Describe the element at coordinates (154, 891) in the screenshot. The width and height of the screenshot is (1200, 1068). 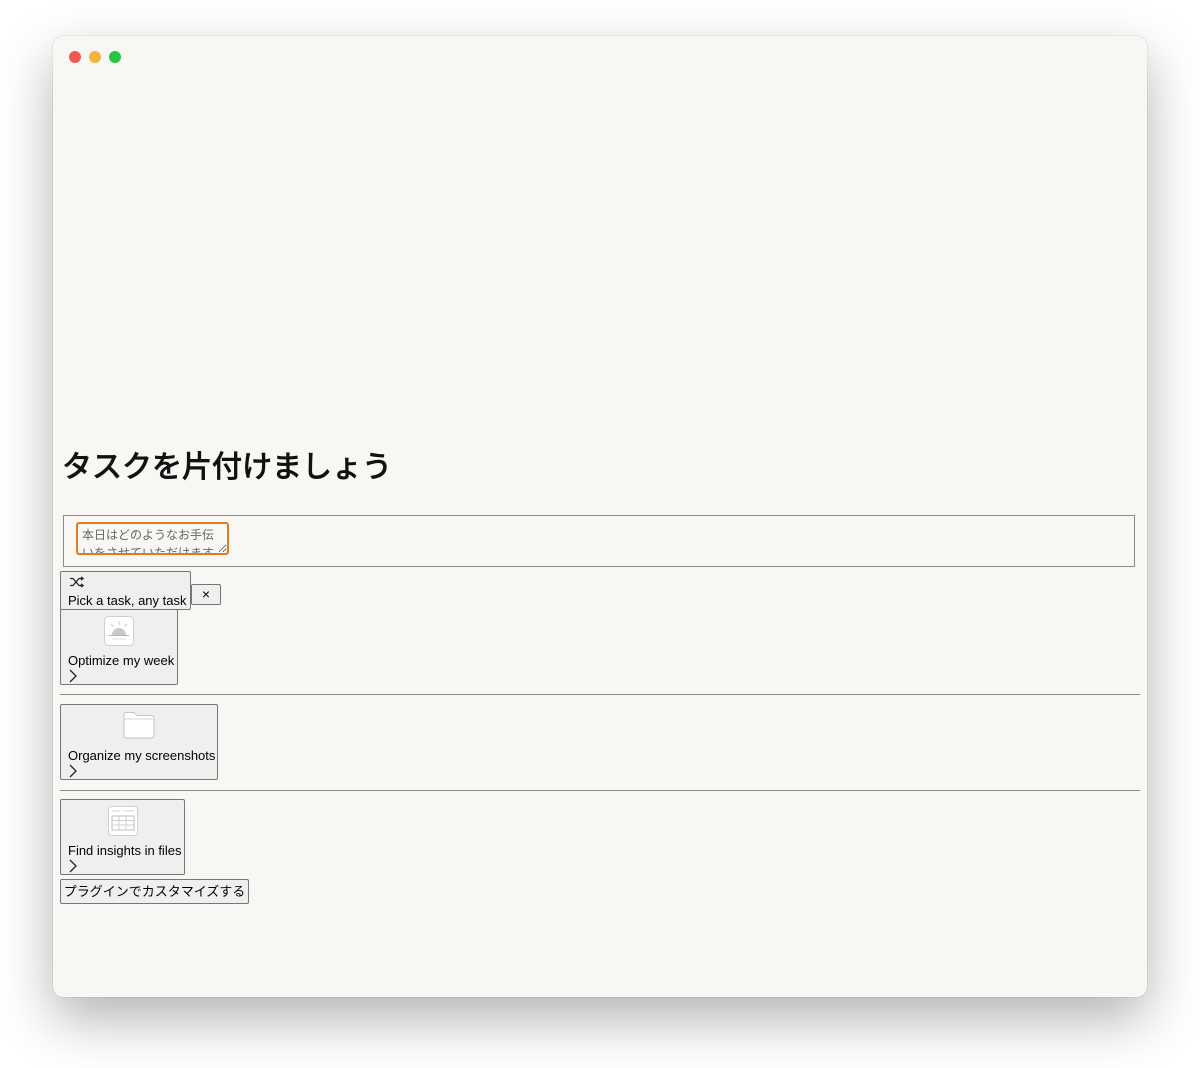
I see `customize-plugins-button: プラグインでカスタマイズする` at that location.